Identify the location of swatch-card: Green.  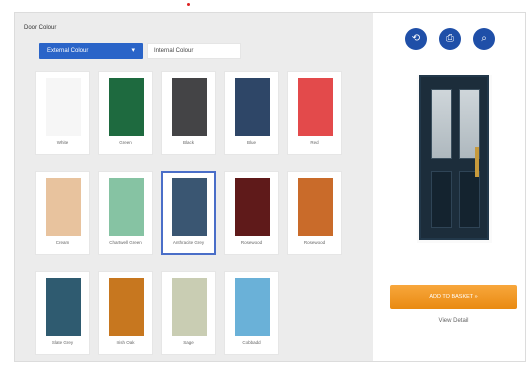
(125, 113).